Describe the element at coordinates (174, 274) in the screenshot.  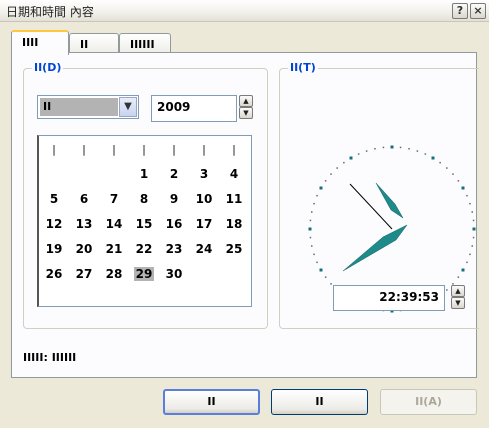
I see `calendar-day: 30` at that location.